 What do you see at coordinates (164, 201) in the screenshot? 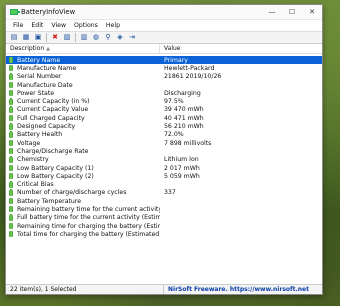
I see `list-item: Battery Temperature` at bounding box center [164, 201].